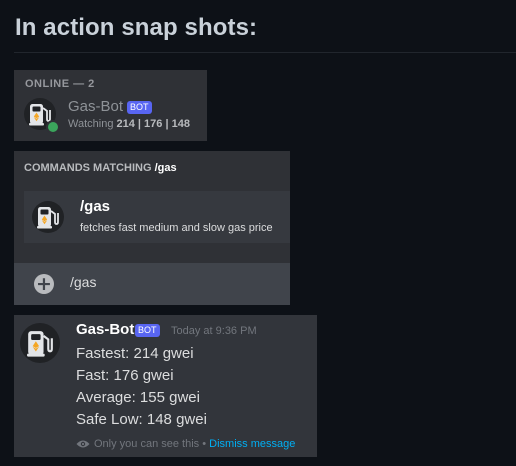 This screenshot has width=516, height=466. What do you see at coordinates (252, 444) in the screenshot?
I see `dismiss-message-link: Dismiss message` at bounding box center [252, 444].